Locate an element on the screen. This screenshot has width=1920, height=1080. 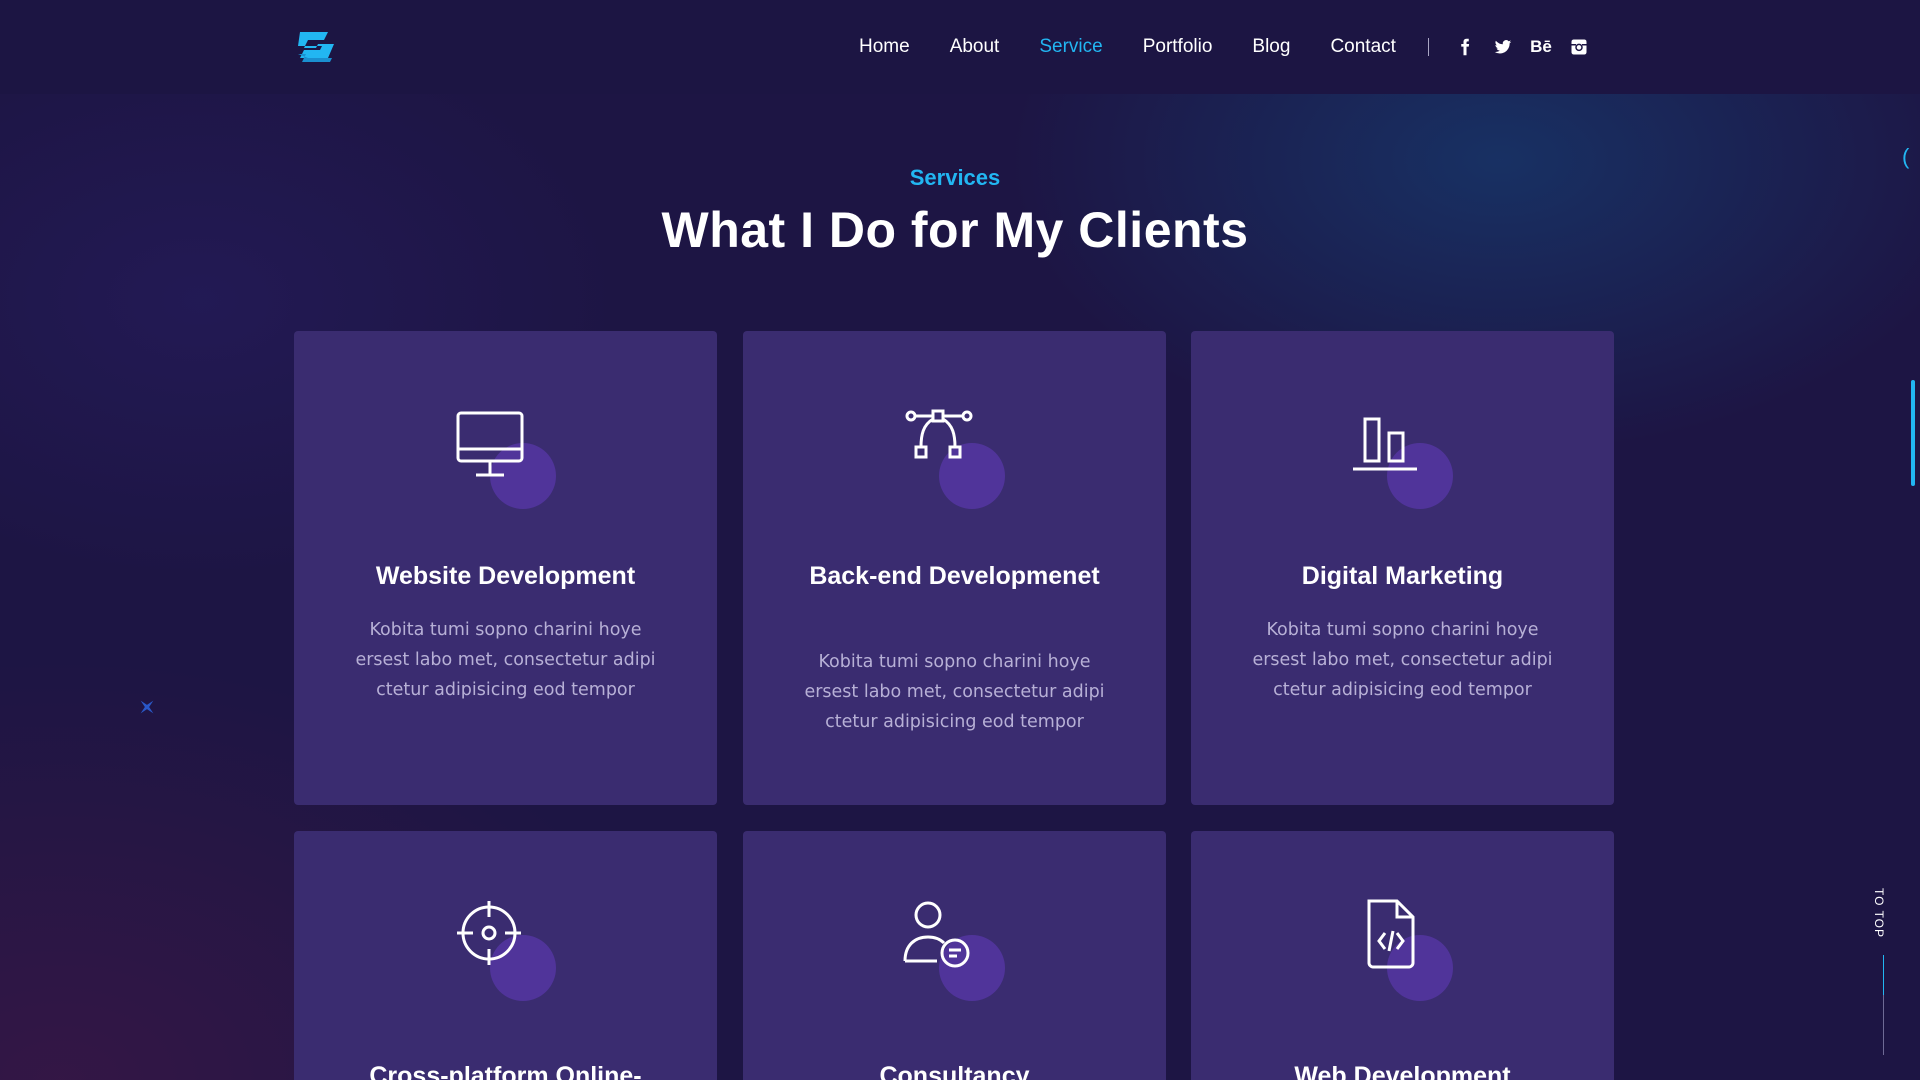
to-top-line is located at coordinates (1883, 1005).